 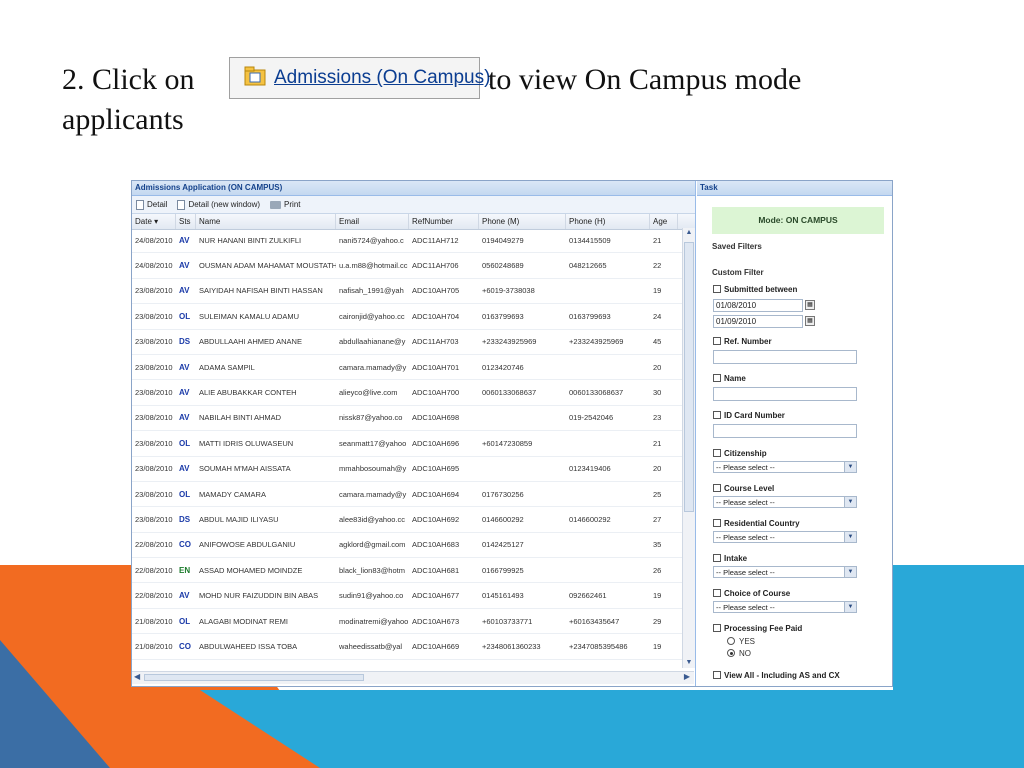 I want to click on fee-no-radio, so click(x=731, y=653).